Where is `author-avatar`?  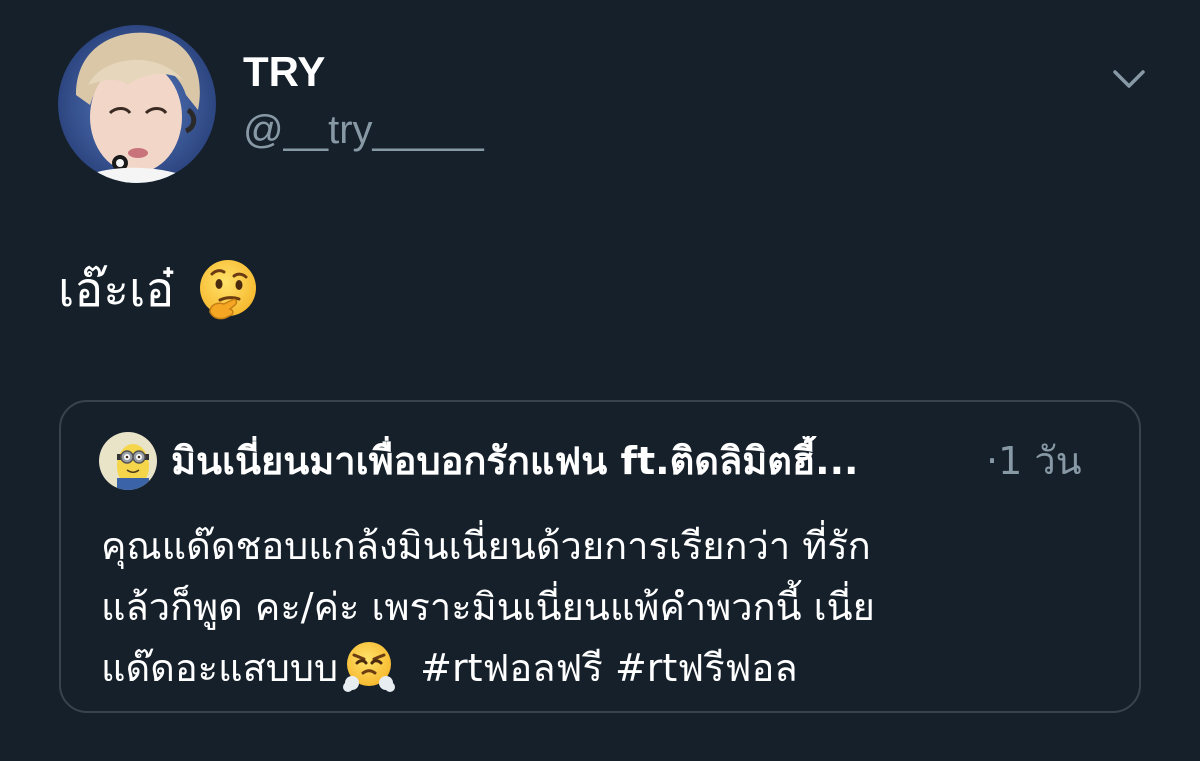 author-avatar is located at coordinates (137, 104).